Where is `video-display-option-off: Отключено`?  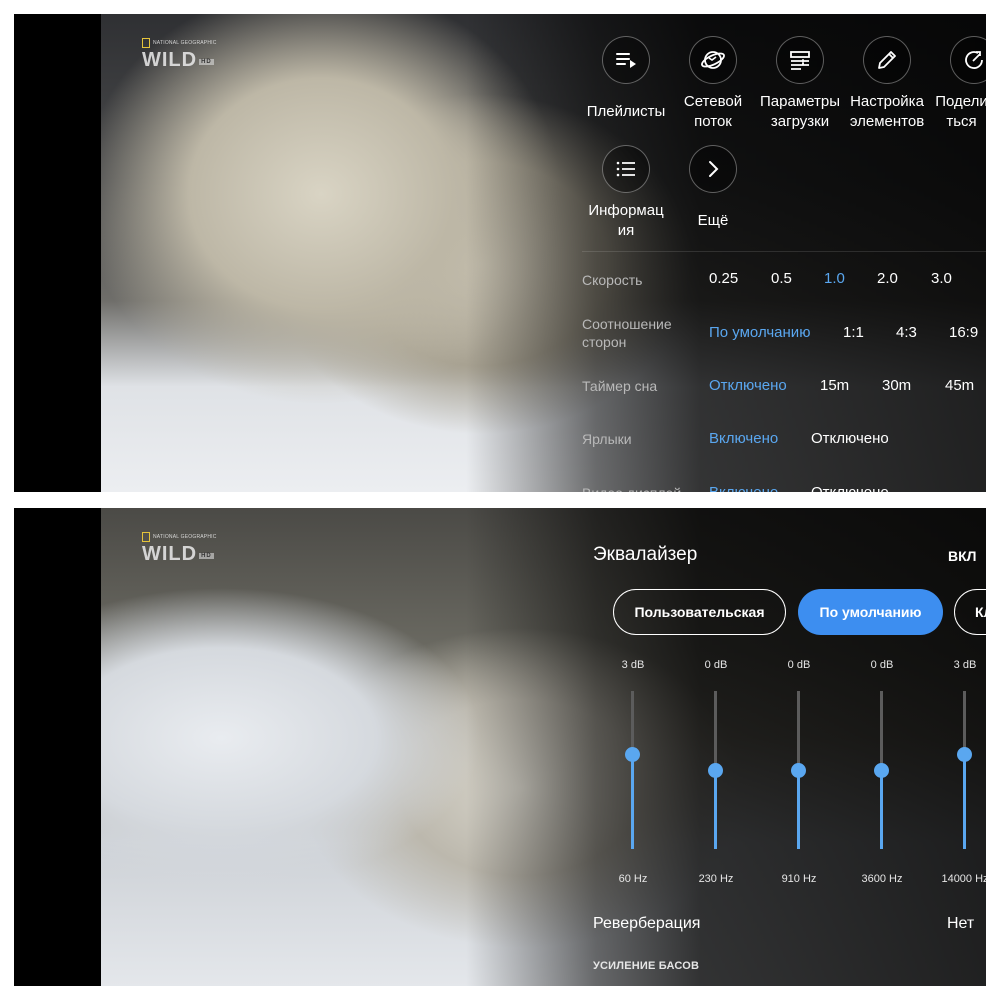 video-display-option-off: Отключено is located at coordinates (850, 488).